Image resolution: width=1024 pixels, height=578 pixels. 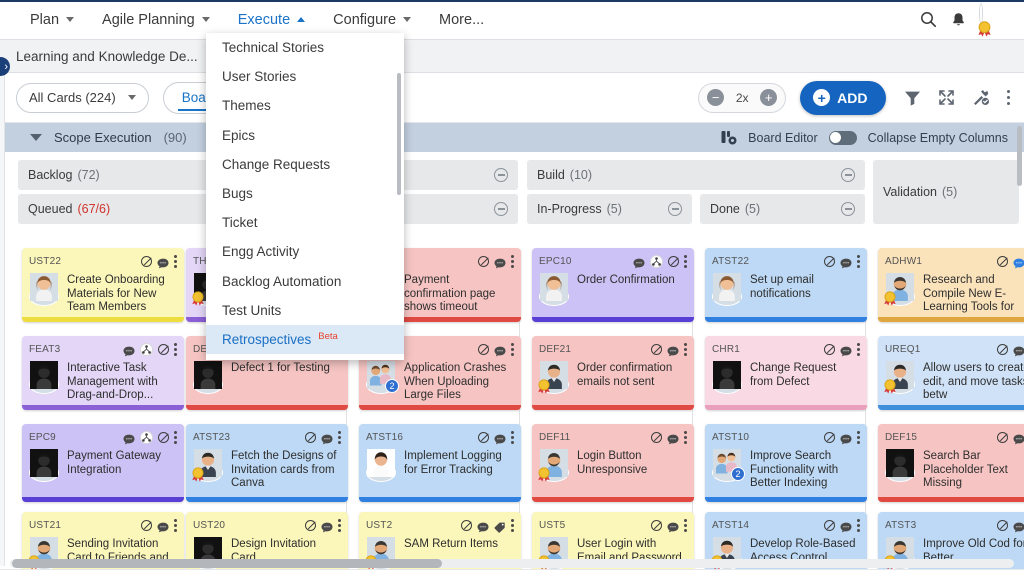 What do you see at coordinates (103, 463) in the screenshot?
I see `board-card: EPC9 Payment Gateway Integration` at bounding box center [103, 463].